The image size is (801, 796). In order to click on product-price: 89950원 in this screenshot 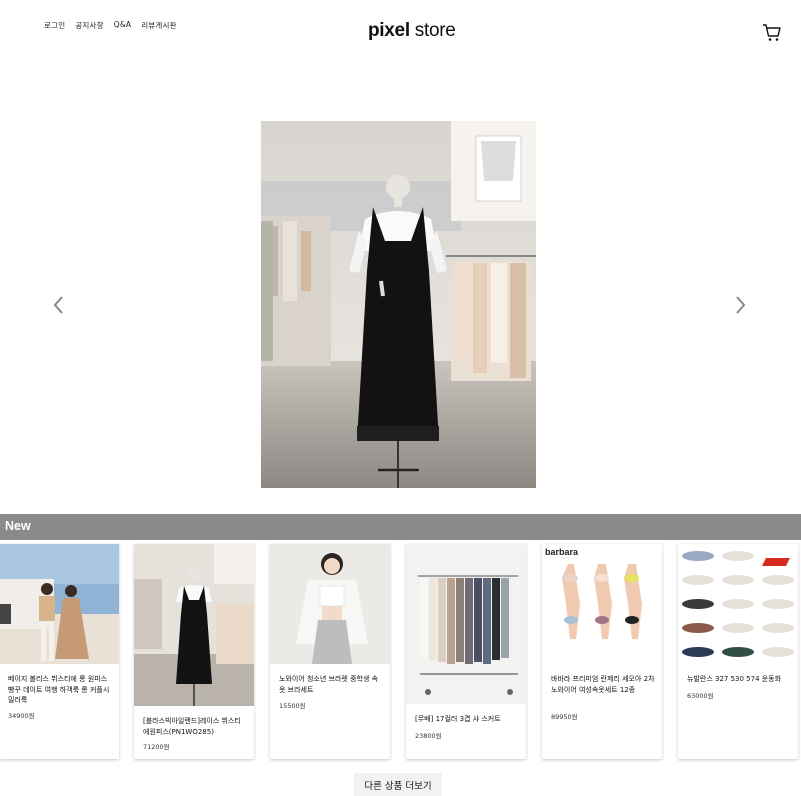, I will do `click(564, 717)`.